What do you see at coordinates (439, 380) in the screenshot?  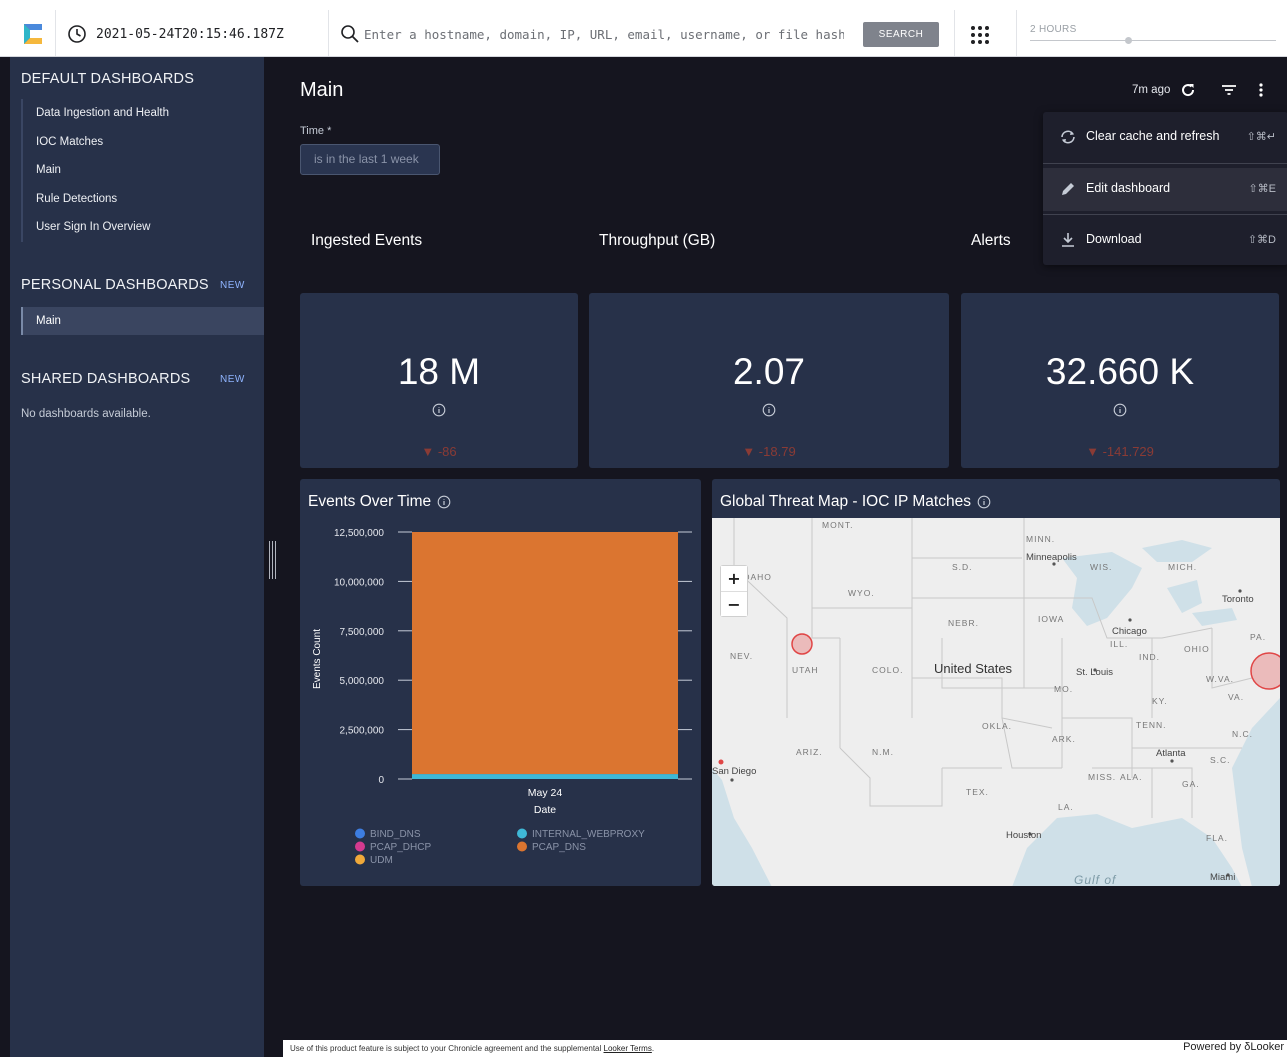 I see `tile-ingested-events: 18 M ▼ -86` at bounding box center [439, 380].